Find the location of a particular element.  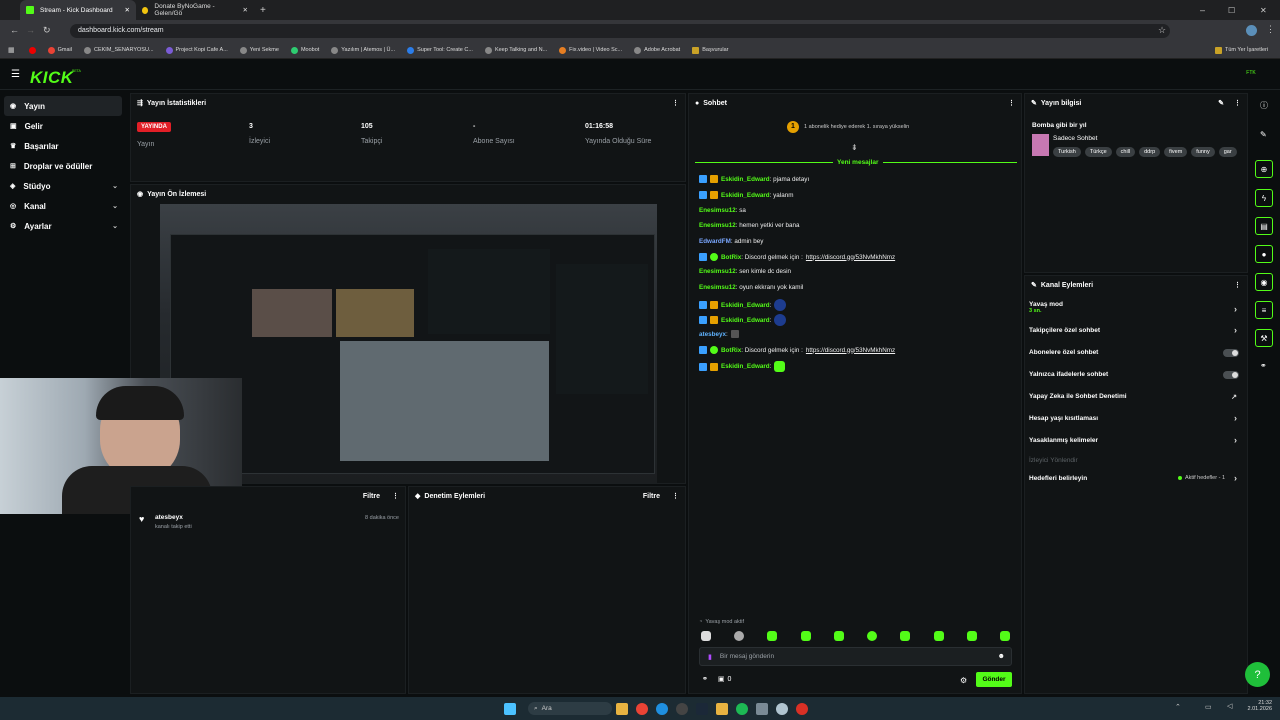

spotify-icon is located at coordinates (742, 708).